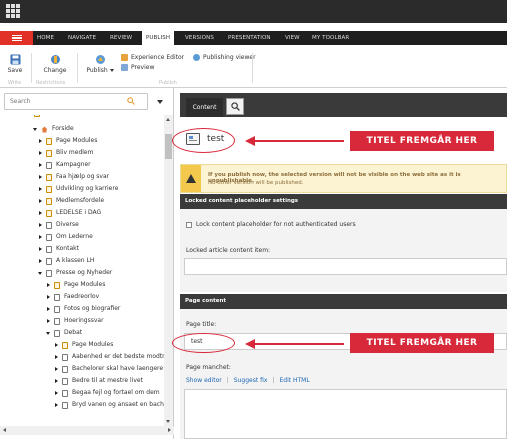 This screenshot has height=439, width=507. I want to click on tree-item: Hoeringssvar, so click(75, 321).